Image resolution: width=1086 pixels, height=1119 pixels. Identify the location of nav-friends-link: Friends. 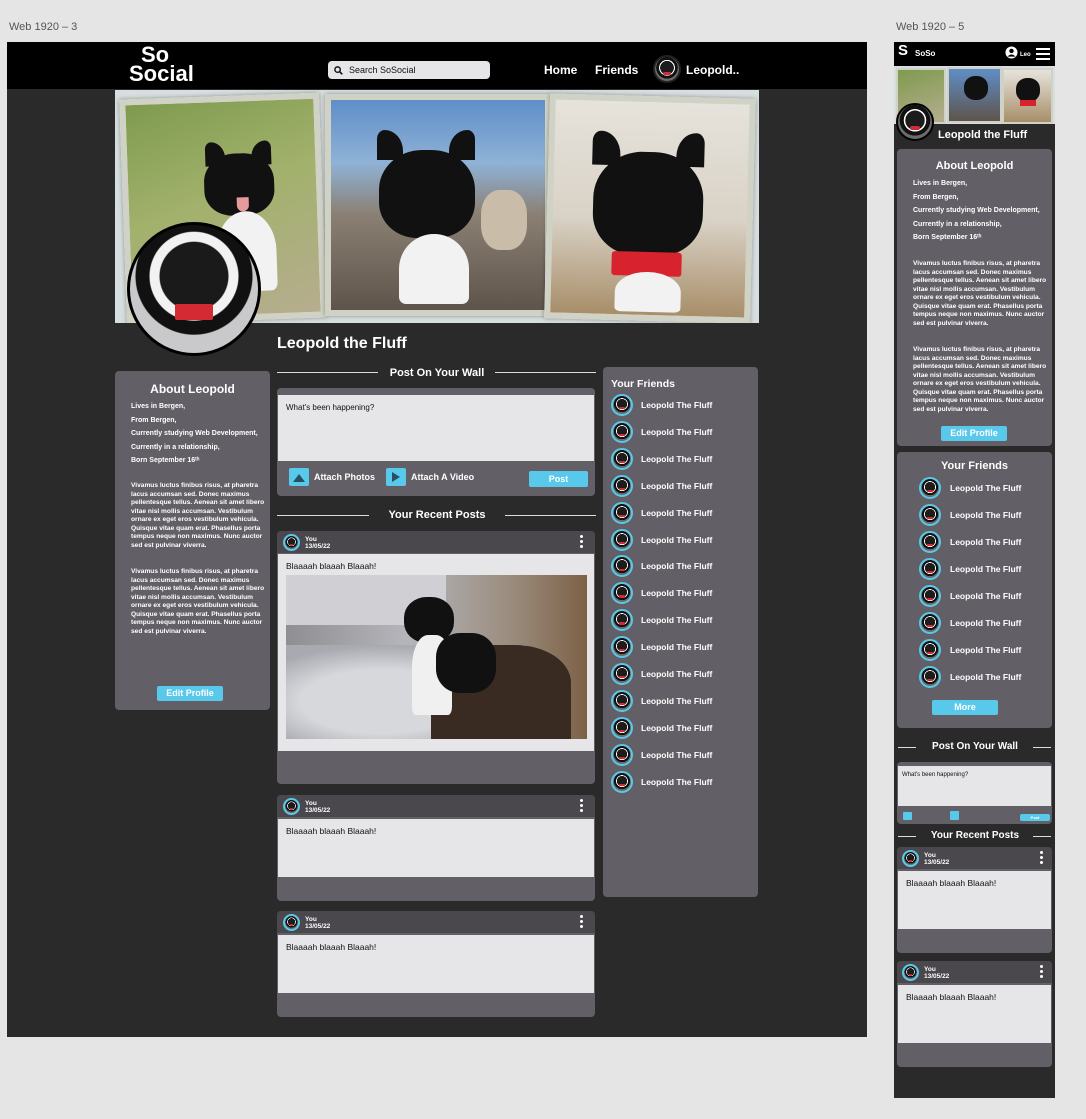
(616, 70).